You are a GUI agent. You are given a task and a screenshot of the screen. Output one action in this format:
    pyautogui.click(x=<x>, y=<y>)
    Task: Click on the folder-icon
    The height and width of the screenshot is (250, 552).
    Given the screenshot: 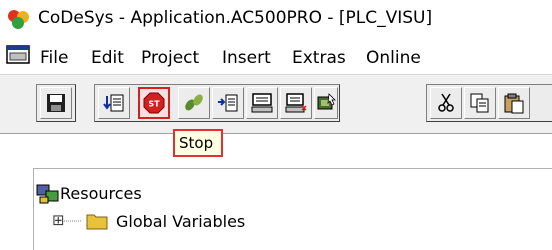 What is the action you would take?
    pyautogui.click(x=97, y=222)
    